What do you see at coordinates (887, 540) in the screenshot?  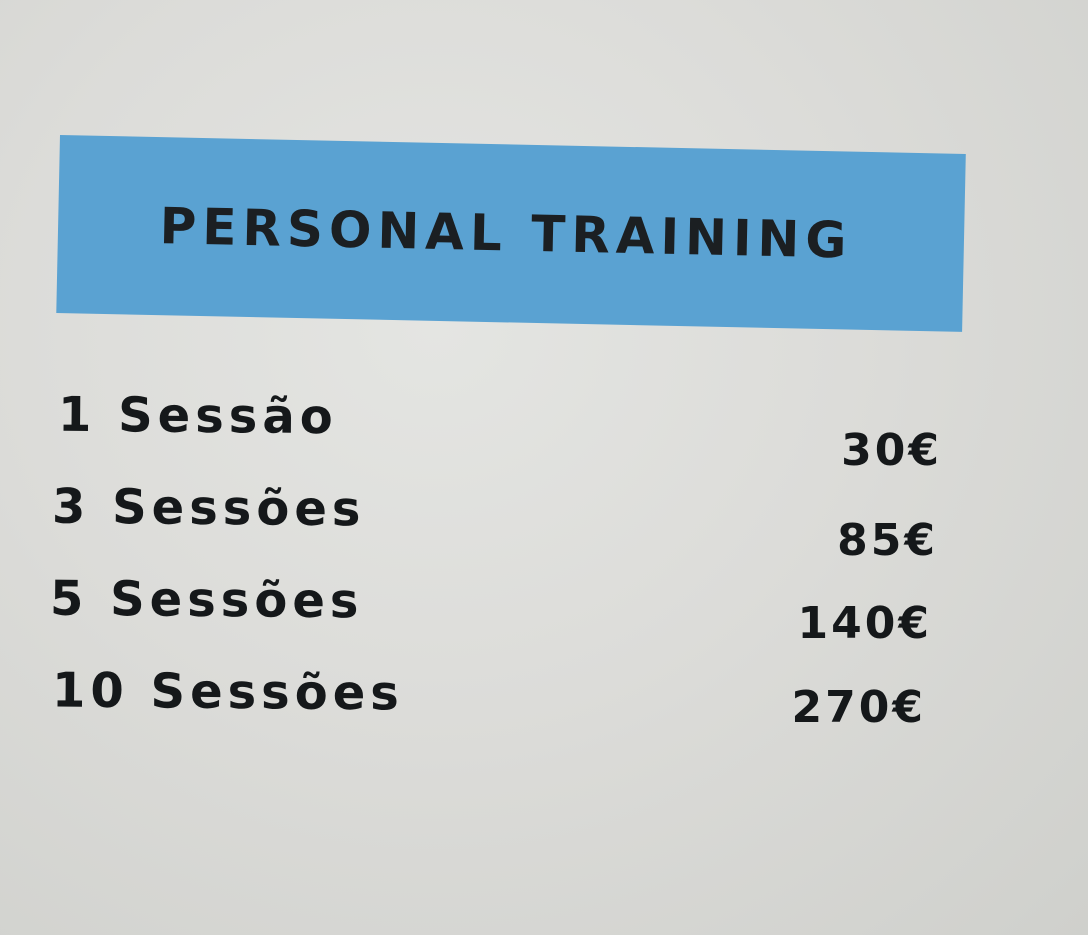 I see `session-price-2: 85€` at bounding box center [887, 540].